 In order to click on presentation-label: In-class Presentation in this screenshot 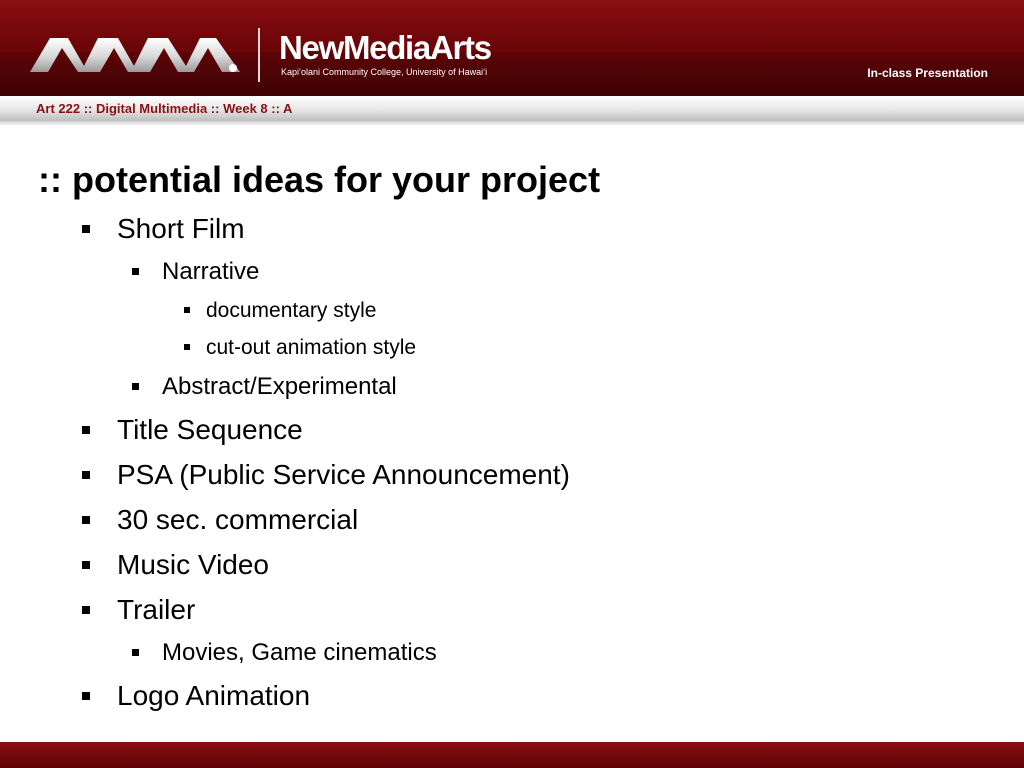, I will do `click(927, 73)`.